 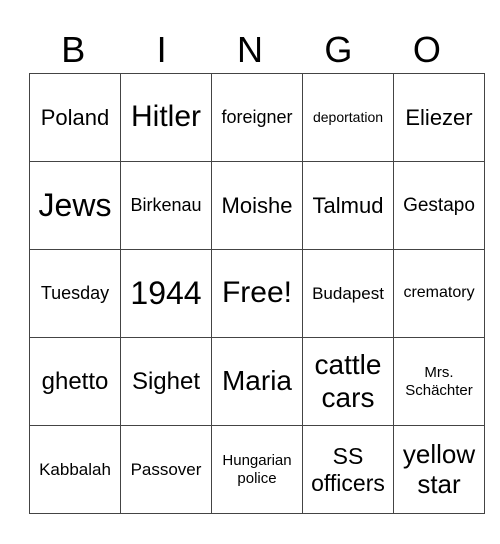 What do you see at coordinates (348, 117) in the screenshot?
I see `bingo-cell: deportation` at bounding box center [348, 117].